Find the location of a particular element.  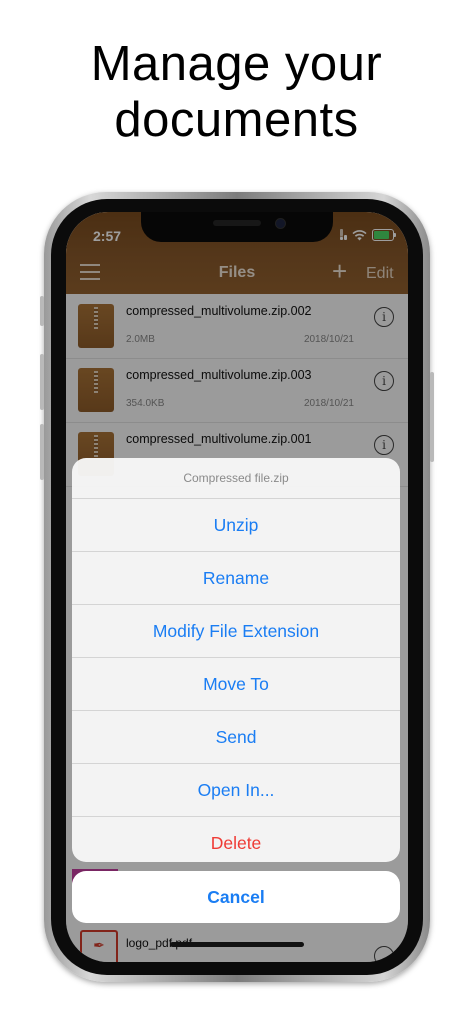

send-button: Send is located at coordinates (236, 737).